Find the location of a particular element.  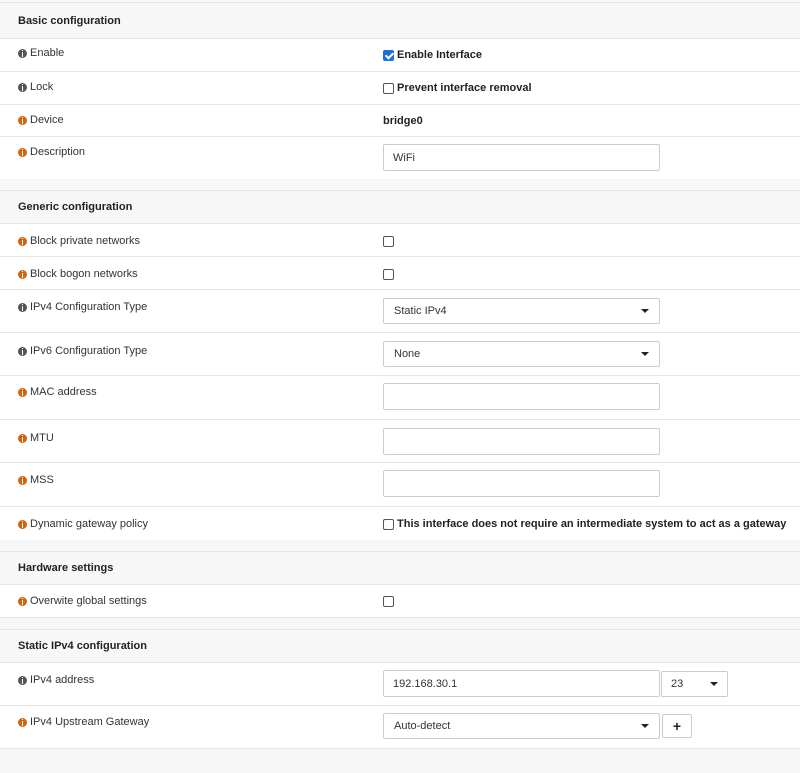

mss-input is located at coordinates (521, 483).